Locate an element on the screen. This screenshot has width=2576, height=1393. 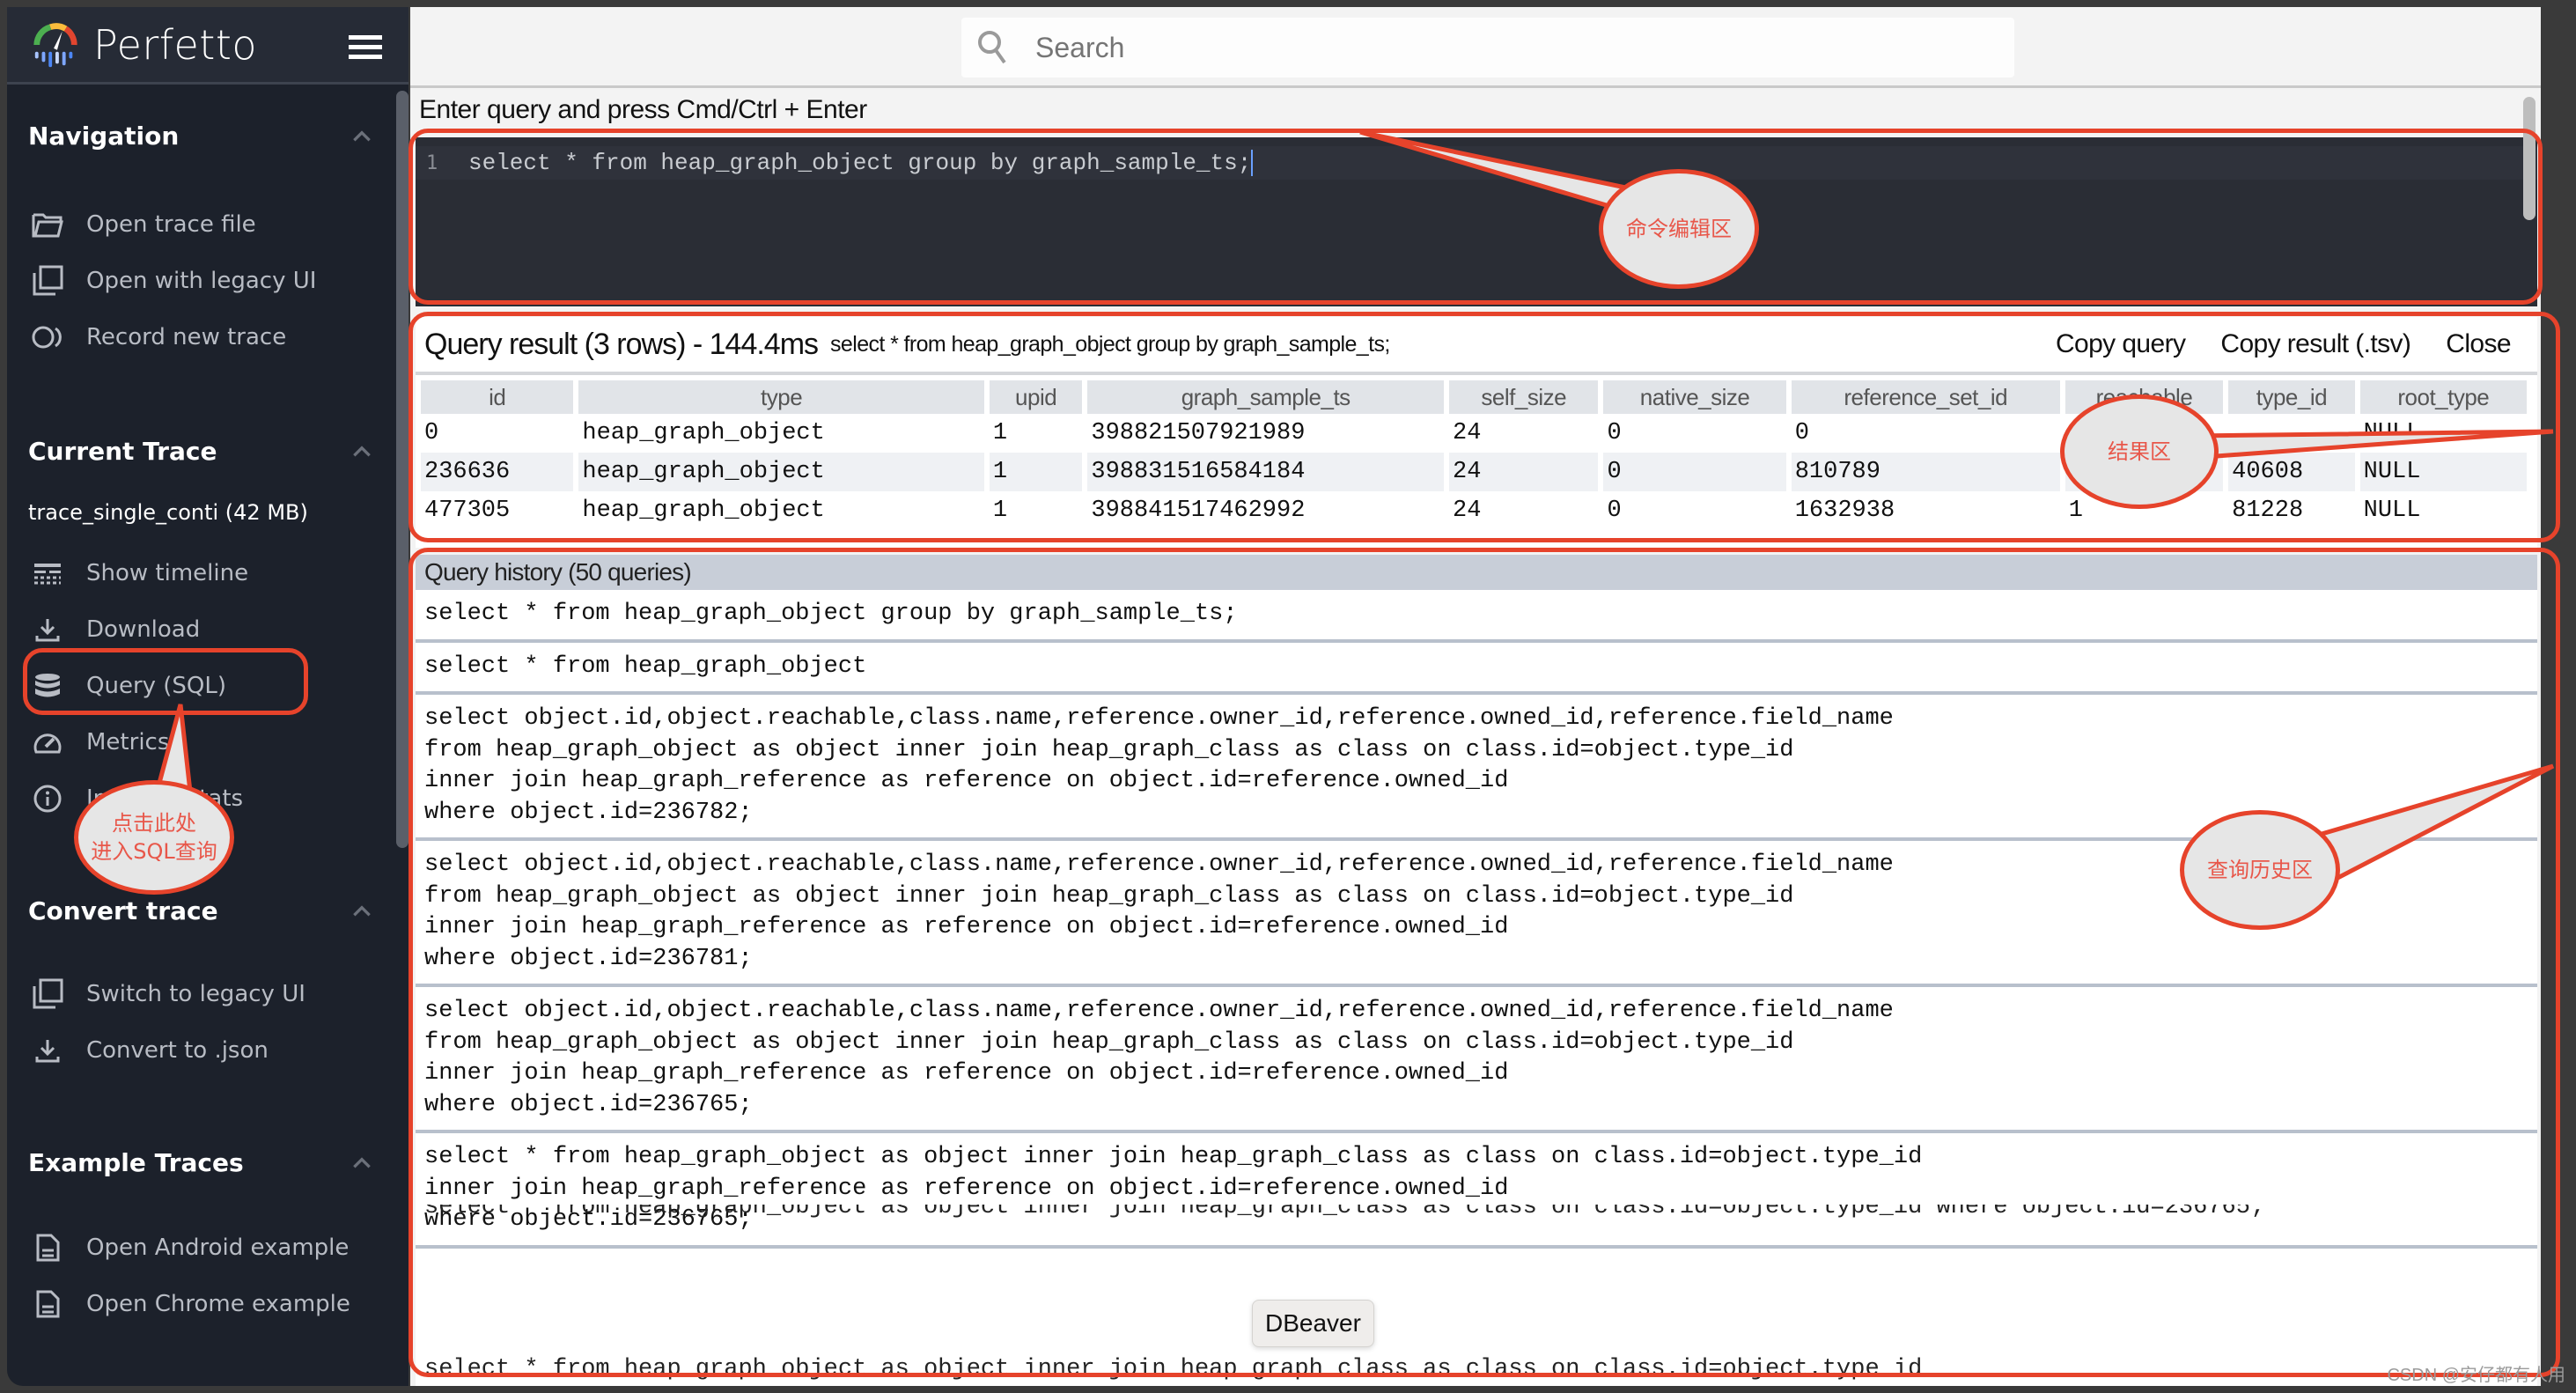
app-name: Perfetto is located at coordinates (176, 44).